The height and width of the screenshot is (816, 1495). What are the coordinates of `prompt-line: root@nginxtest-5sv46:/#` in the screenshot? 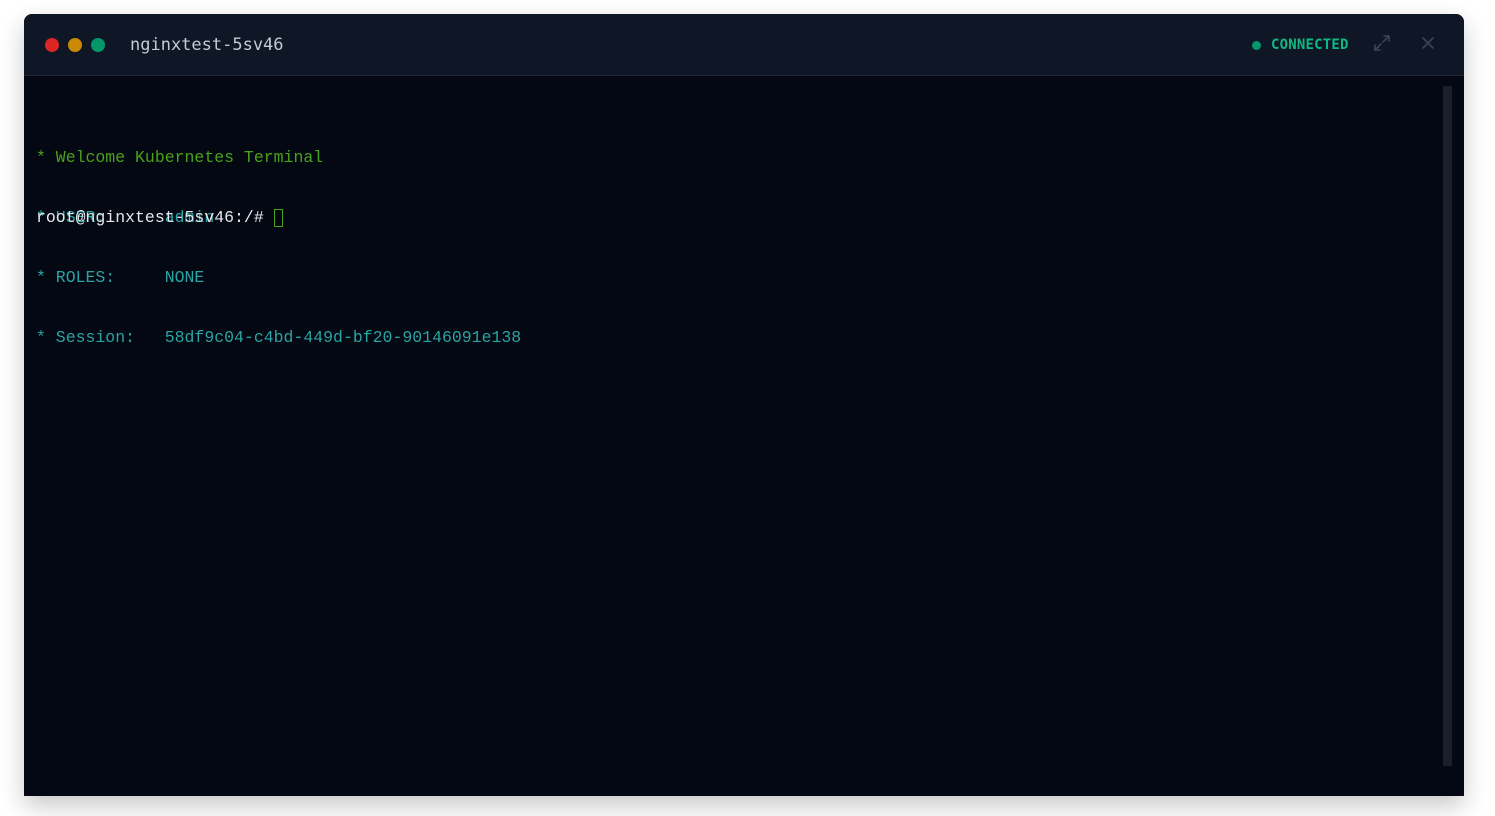 It's located at (159, 218).